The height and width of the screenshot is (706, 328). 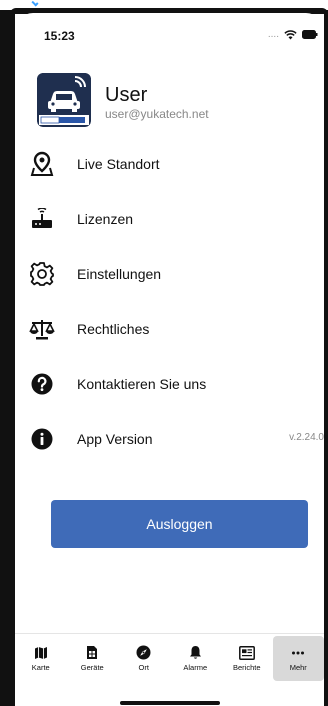 What do you see at coordinates (115, 439) in the screenshot?
I see `menu-item-label: App Version` at bounding box center [115, 439].